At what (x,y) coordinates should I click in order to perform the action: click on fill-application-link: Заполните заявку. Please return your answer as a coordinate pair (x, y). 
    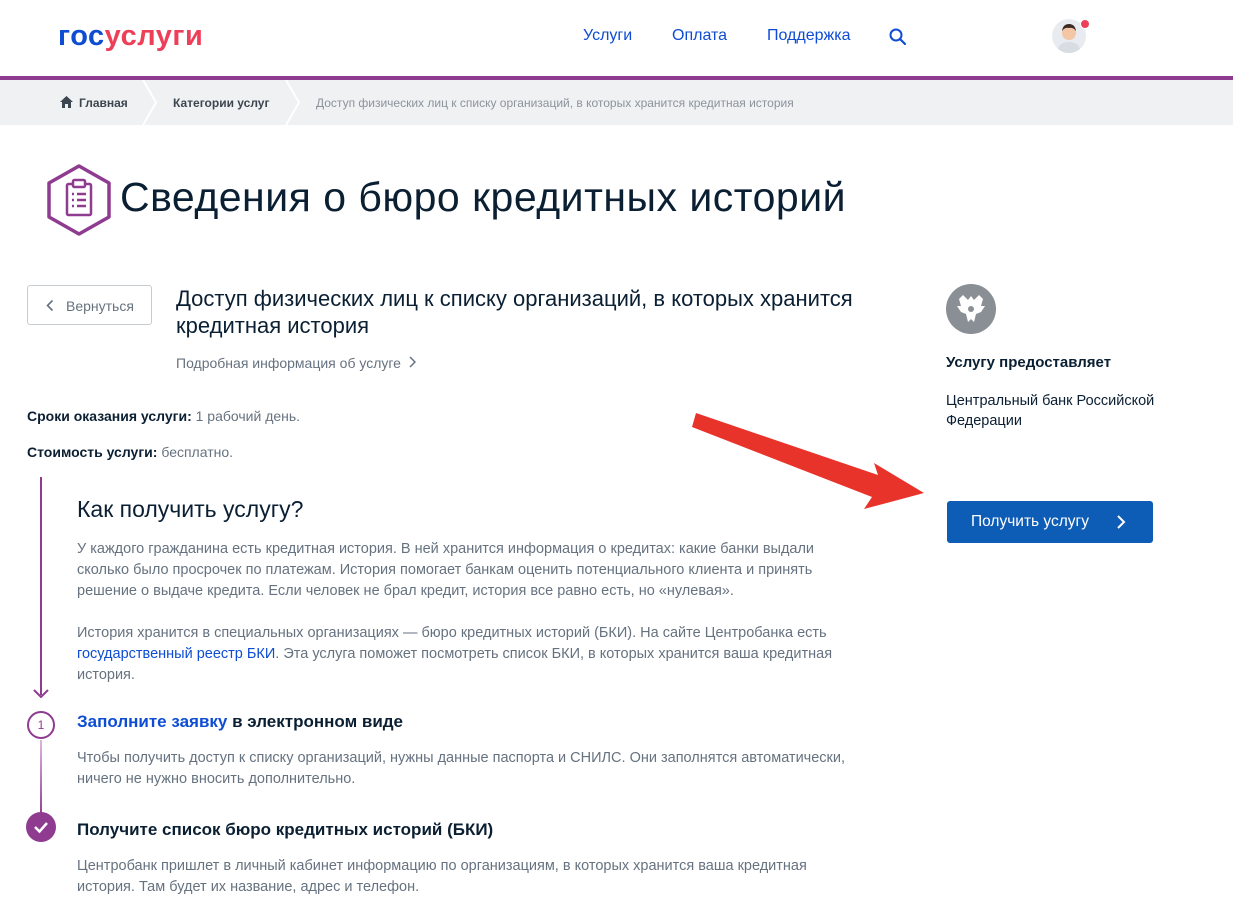
    Looking at the image, I should click on (152, 721).